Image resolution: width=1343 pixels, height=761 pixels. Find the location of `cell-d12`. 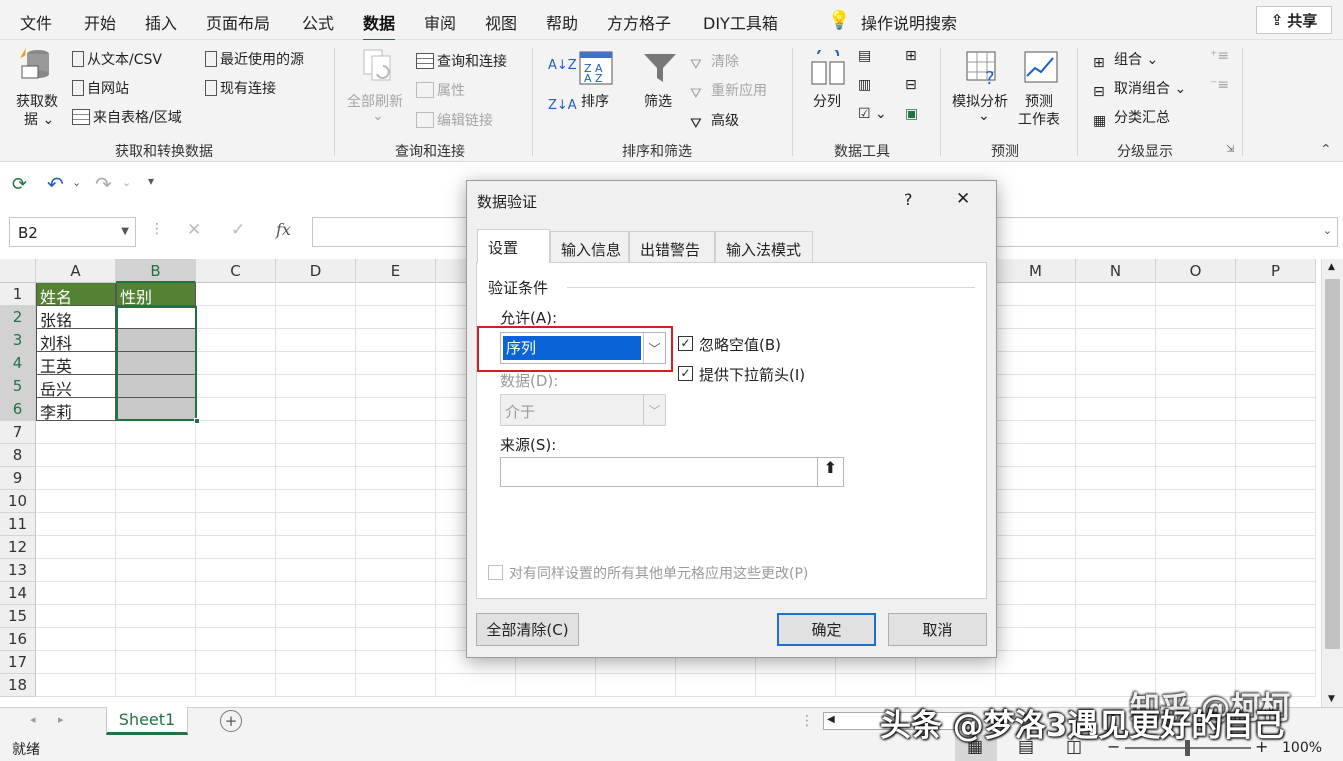

cell-d12 is located at coordinates (316, 547).